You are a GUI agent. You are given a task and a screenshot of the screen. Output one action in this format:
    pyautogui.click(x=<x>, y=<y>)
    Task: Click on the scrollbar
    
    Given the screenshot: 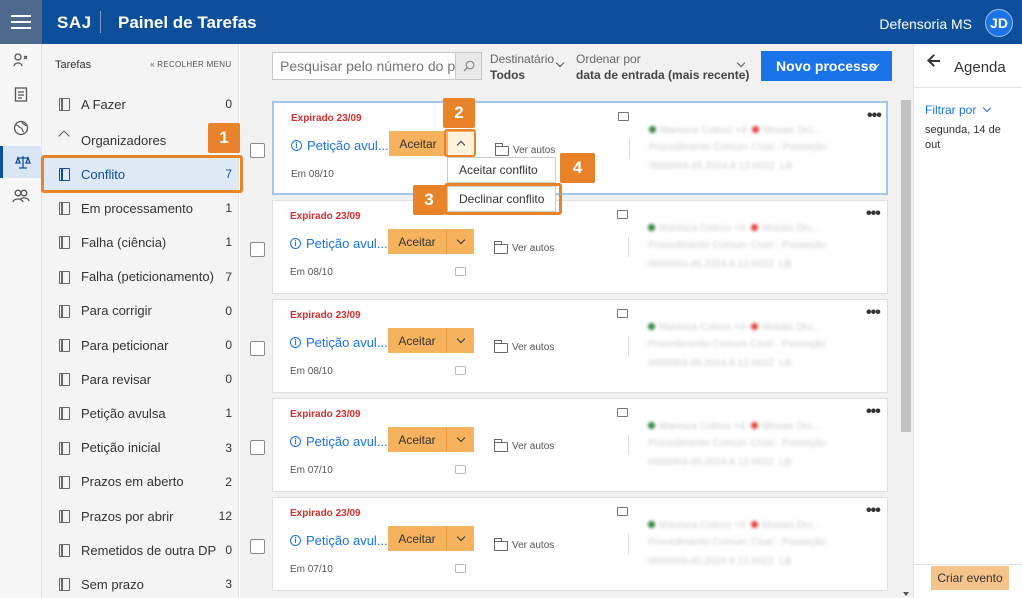 What is the action you would take?
    pyautogui.click(x=906, y=345)
    